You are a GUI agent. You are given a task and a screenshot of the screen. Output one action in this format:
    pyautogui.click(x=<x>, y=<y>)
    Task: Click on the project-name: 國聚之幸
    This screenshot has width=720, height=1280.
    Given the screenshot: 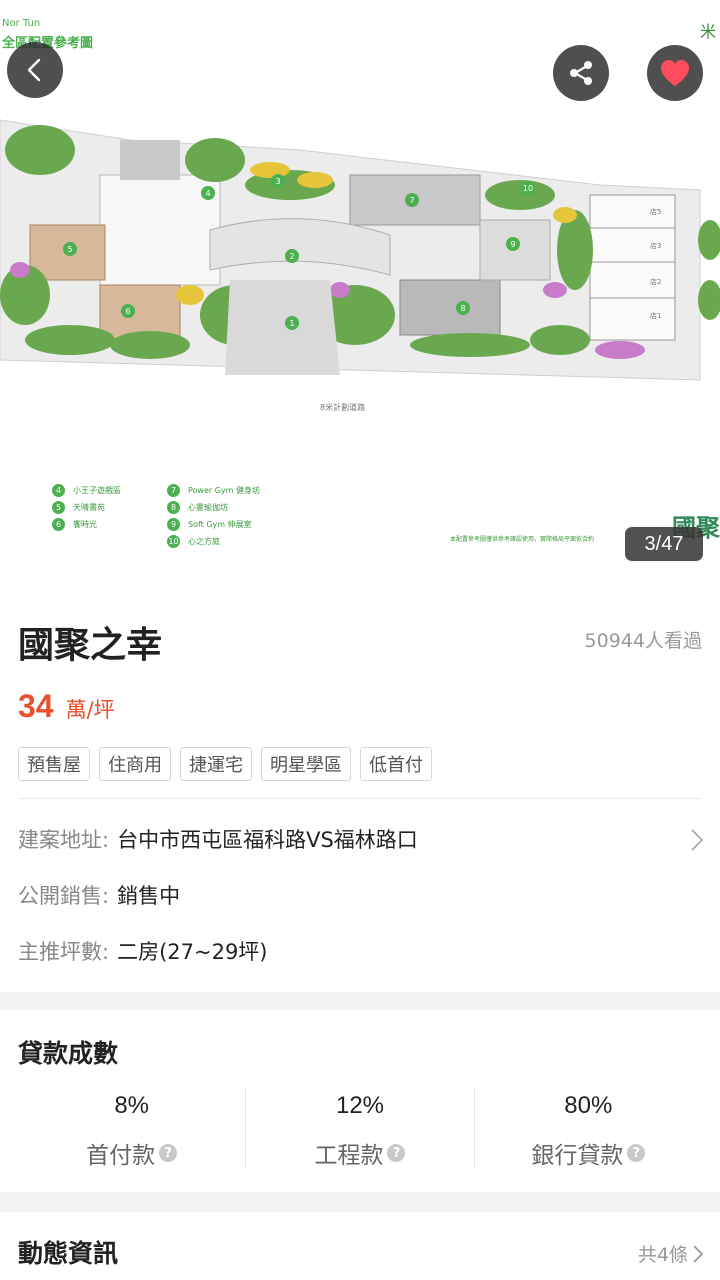 What is the action you would take?
    pyautogui.click(x=90, y=645)
    